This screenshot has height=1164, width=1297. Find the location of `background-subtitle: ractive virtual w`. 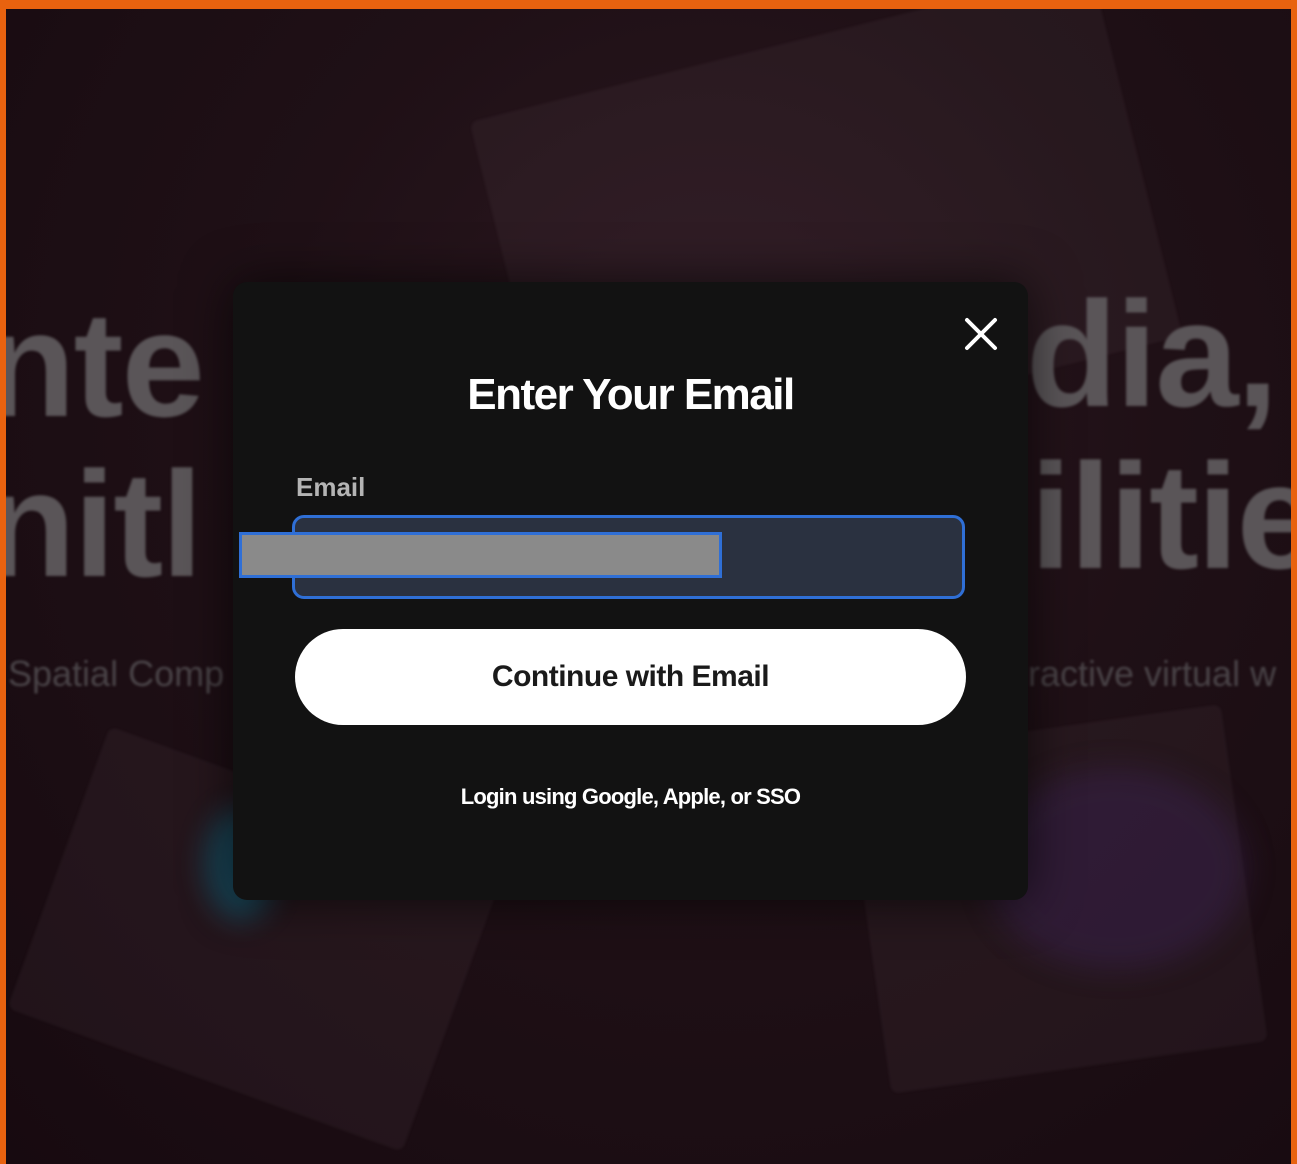

background-subtitle: ractive virtual w is located at coordinates (1152, 673).